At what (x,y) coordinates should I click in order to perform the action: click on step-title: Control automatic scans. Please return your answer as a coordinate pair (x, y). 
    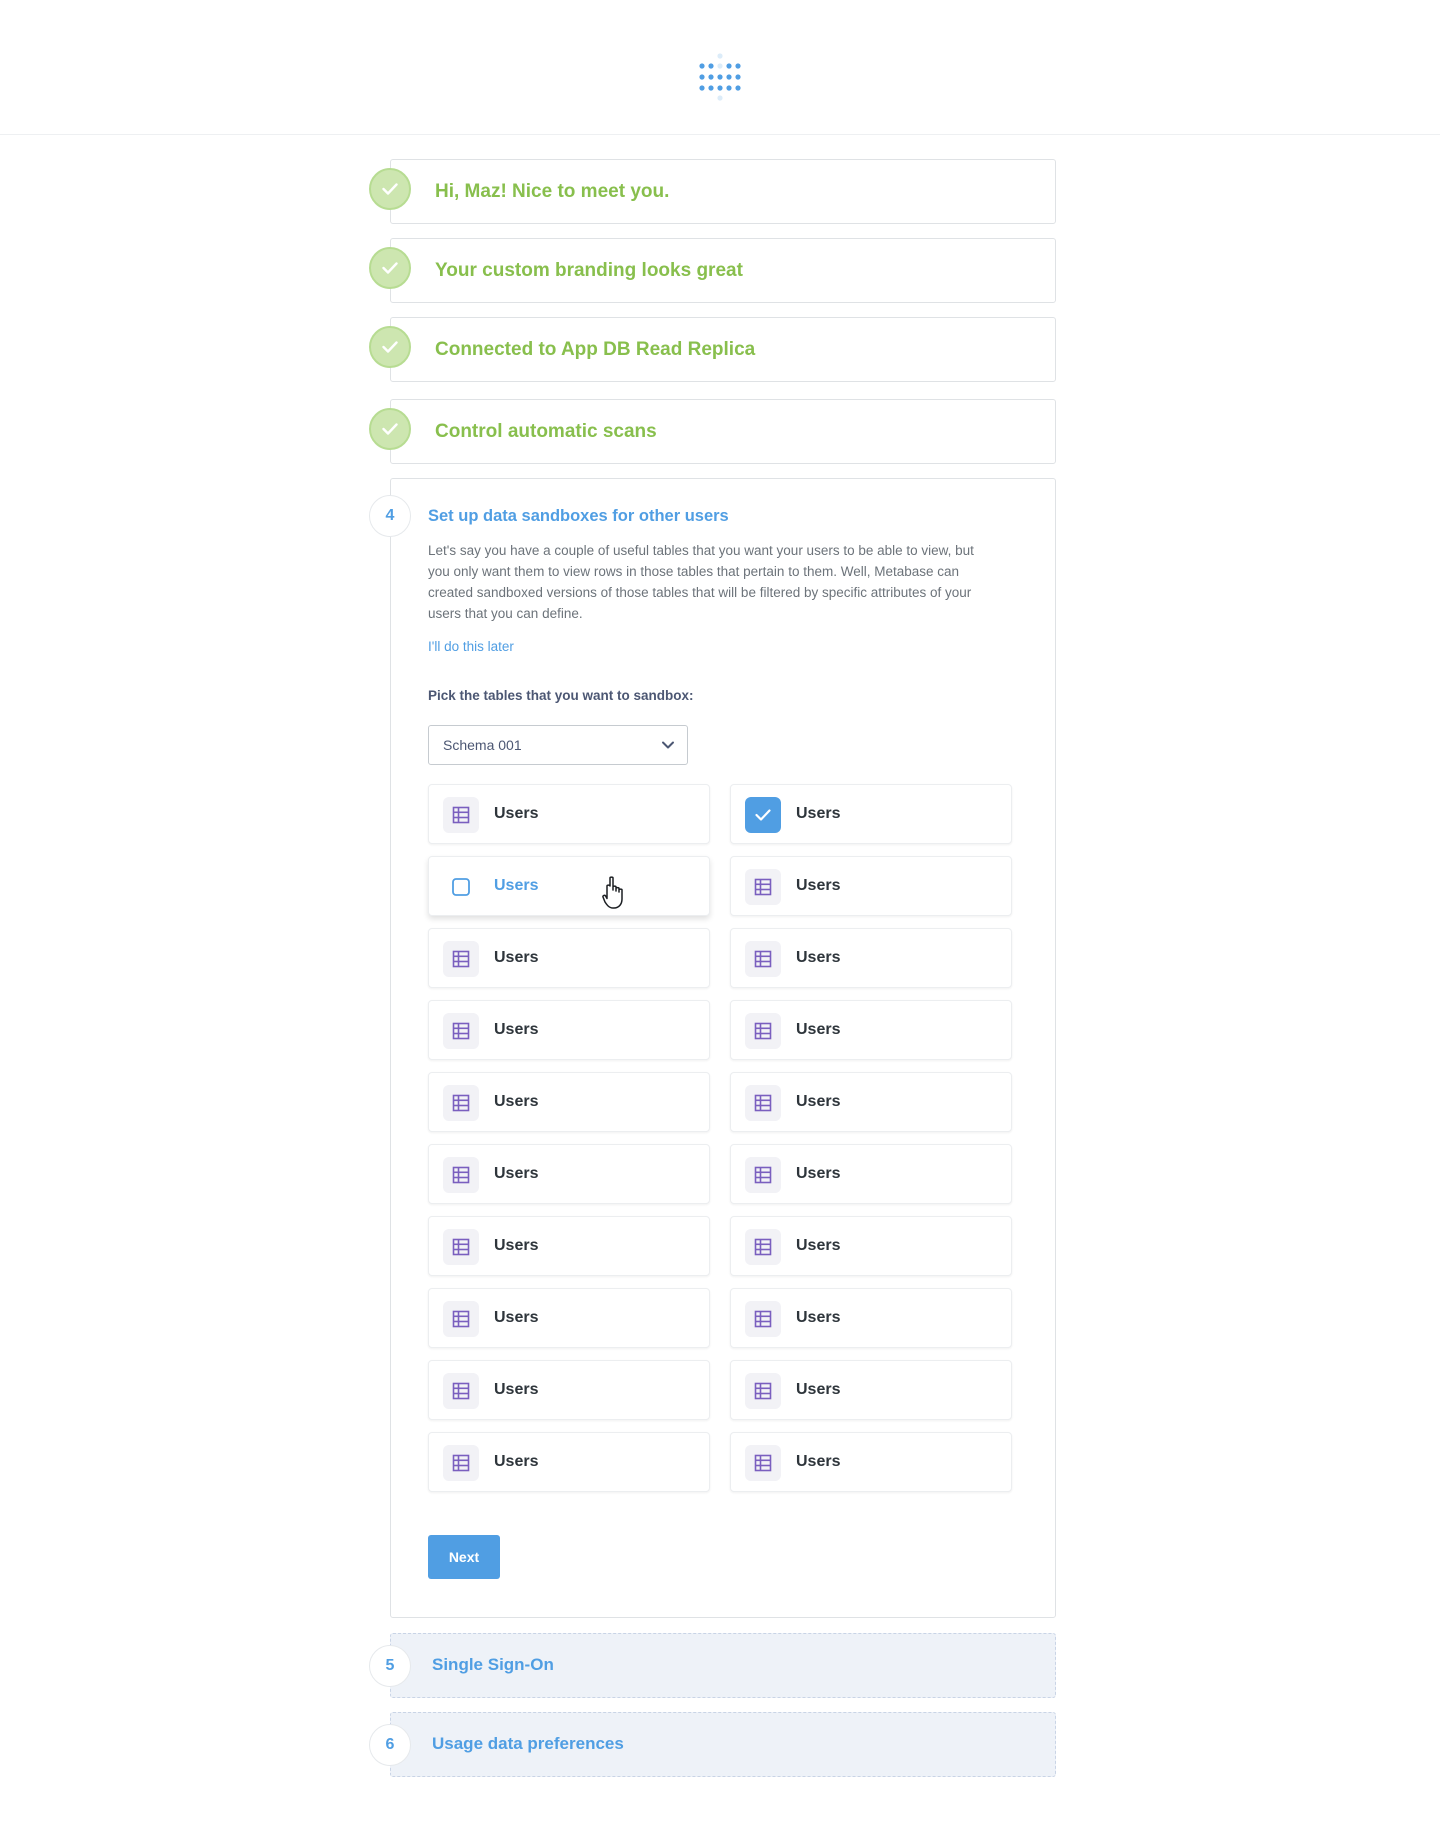
    Looking at the image, I should click on (546, 431).